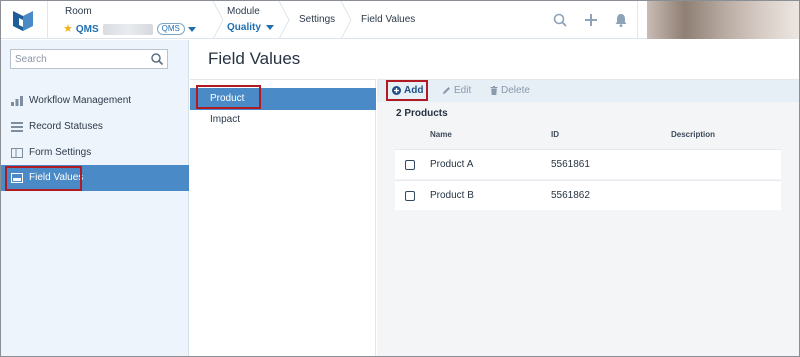  What do you see at coordinates (78, 11) in the screenshot?
I see `room-label: Room` at bounding box center [78, 11].